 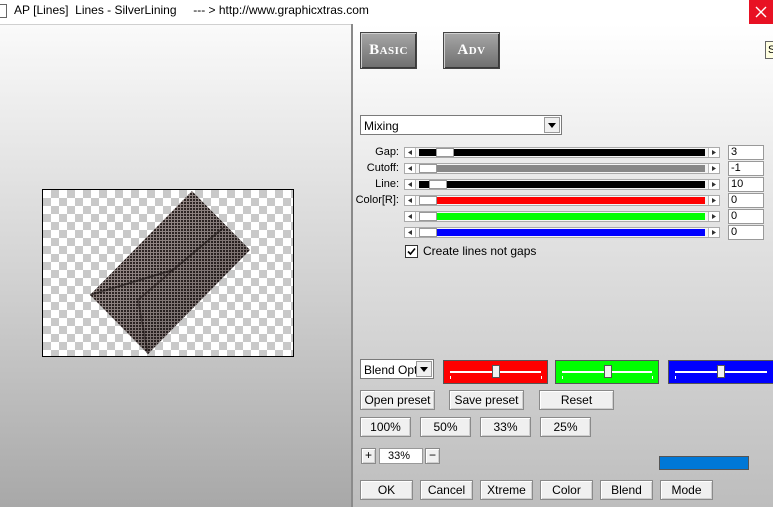 I want to click on blend-select: Blend Opti, so click(x=397, y=369).